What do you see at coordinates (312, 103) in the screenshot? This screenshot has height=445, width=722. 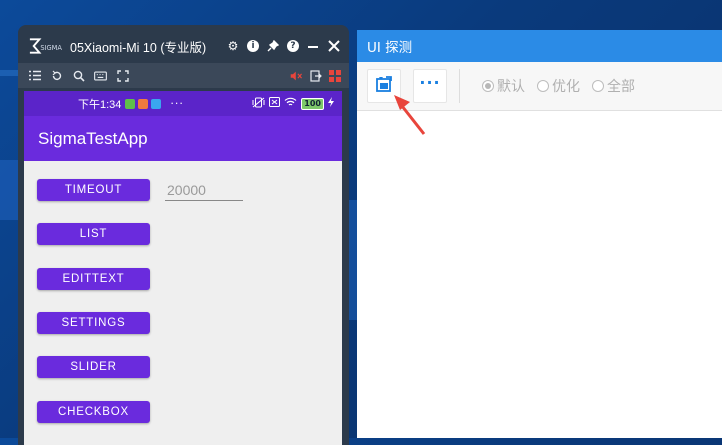 I see `battery-indicator: 100` at bounding box center [312, 103].